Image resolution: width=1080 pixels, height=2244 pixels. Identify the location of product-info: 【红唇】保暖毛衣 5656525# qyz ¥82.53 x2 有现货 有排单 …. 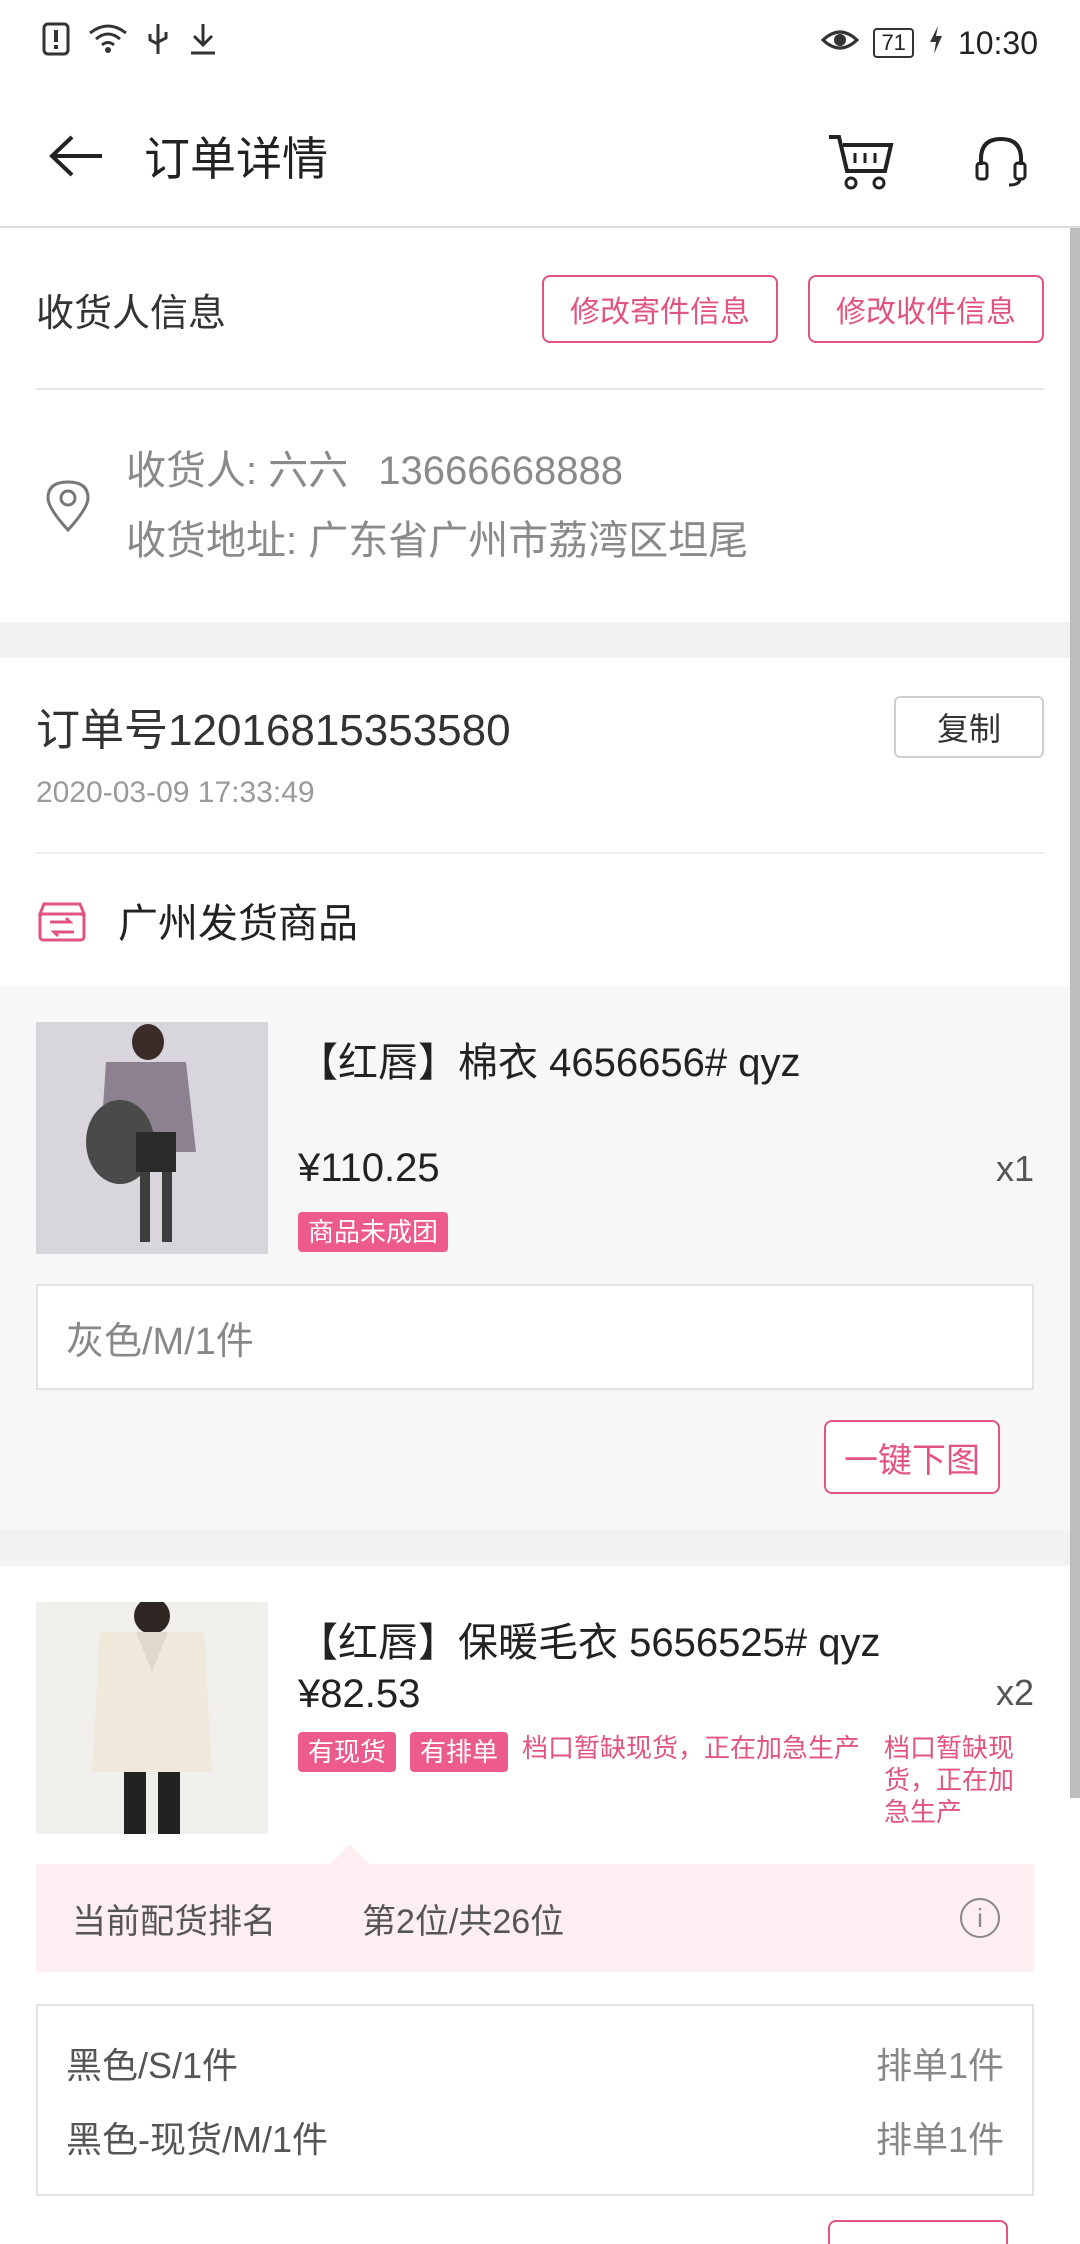
(666, 1718).